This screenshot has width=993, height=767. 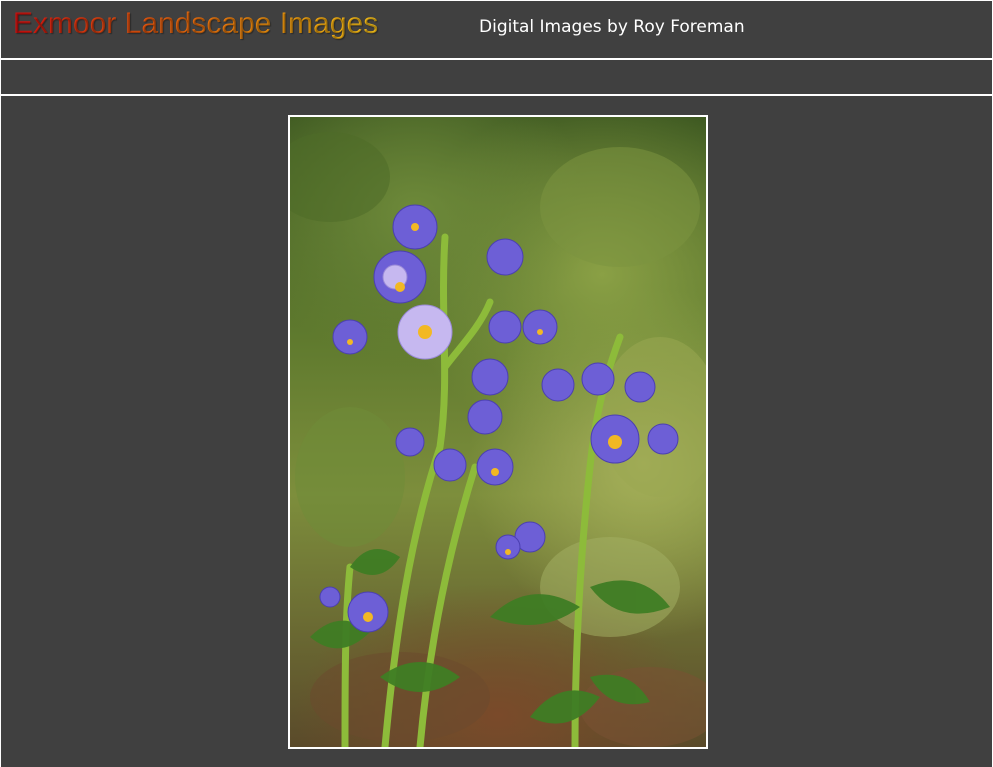 What do you see at coordinates (496, 77) in the screenshot?
I see `navigation-bar` at bounding box center [496, 77].